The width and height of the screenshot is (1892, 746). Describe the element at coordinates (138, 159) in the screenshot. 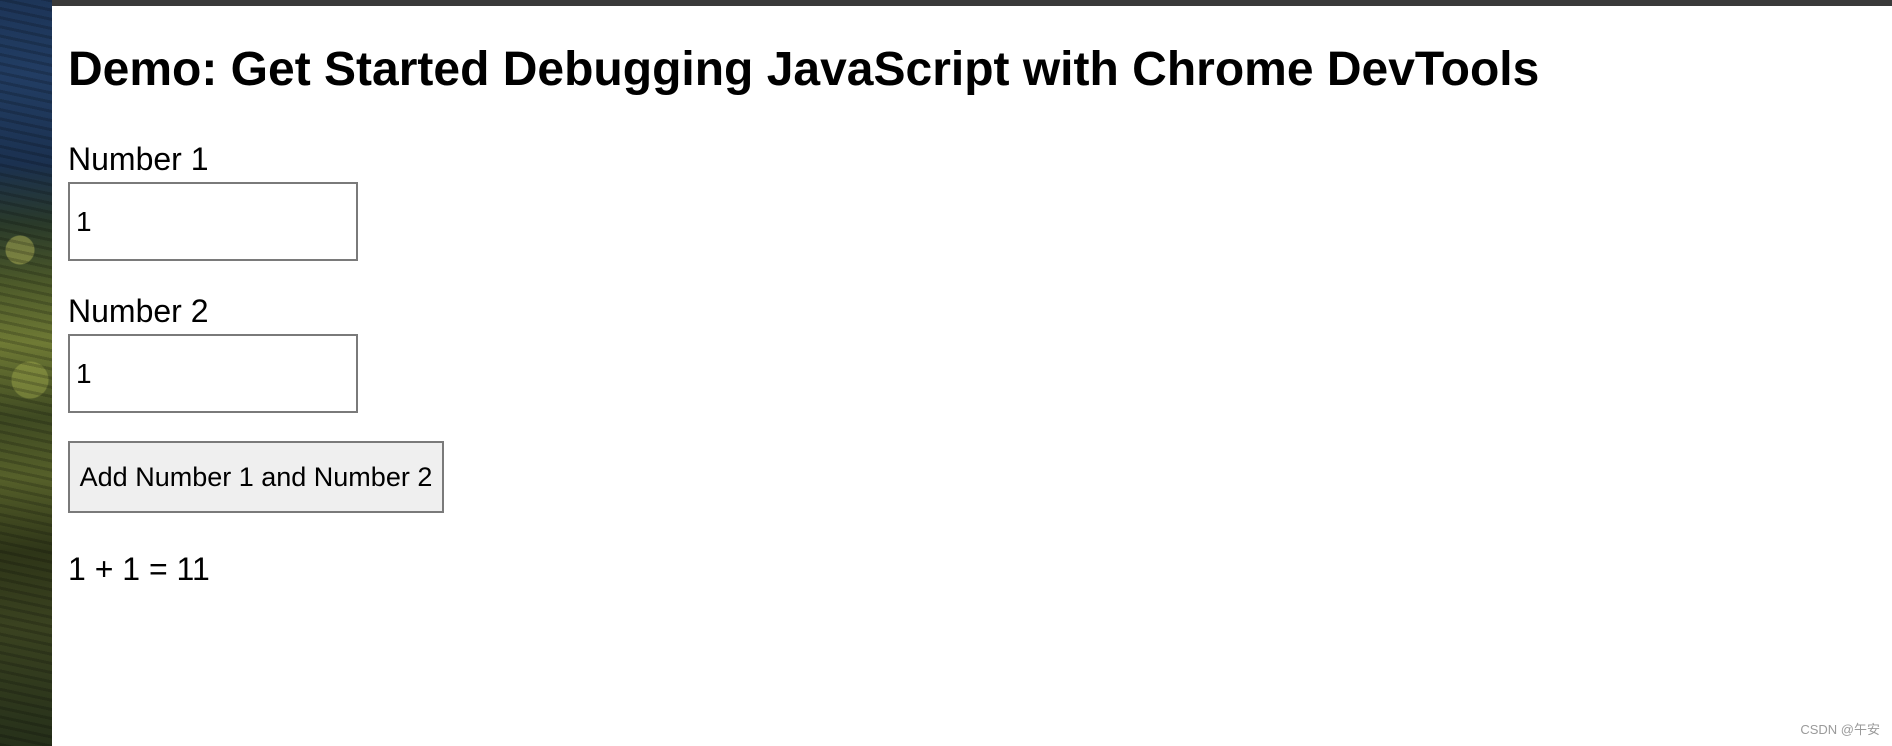

I see `number1-label: Number 1` at that location.